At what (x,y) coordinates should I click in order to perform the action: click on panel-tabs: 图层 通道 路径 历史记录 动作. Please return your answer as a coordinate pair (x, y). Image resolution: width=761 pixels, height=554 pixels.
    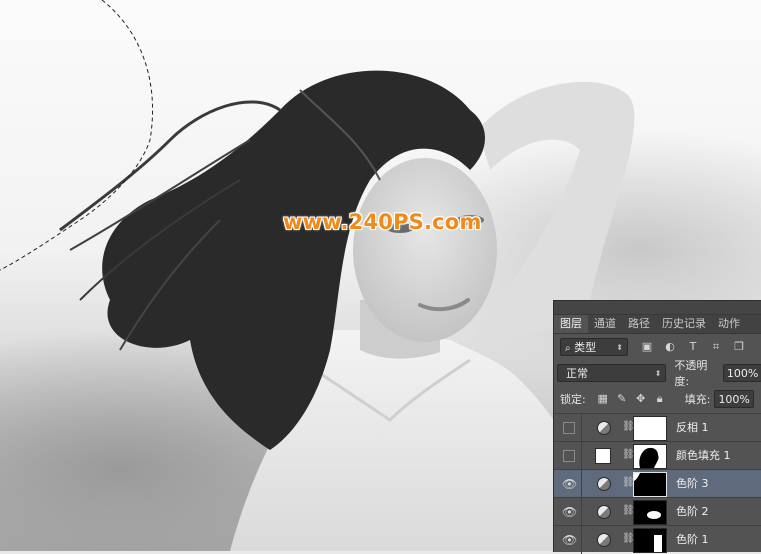
    Looking at the image, I should click on (657, 324).